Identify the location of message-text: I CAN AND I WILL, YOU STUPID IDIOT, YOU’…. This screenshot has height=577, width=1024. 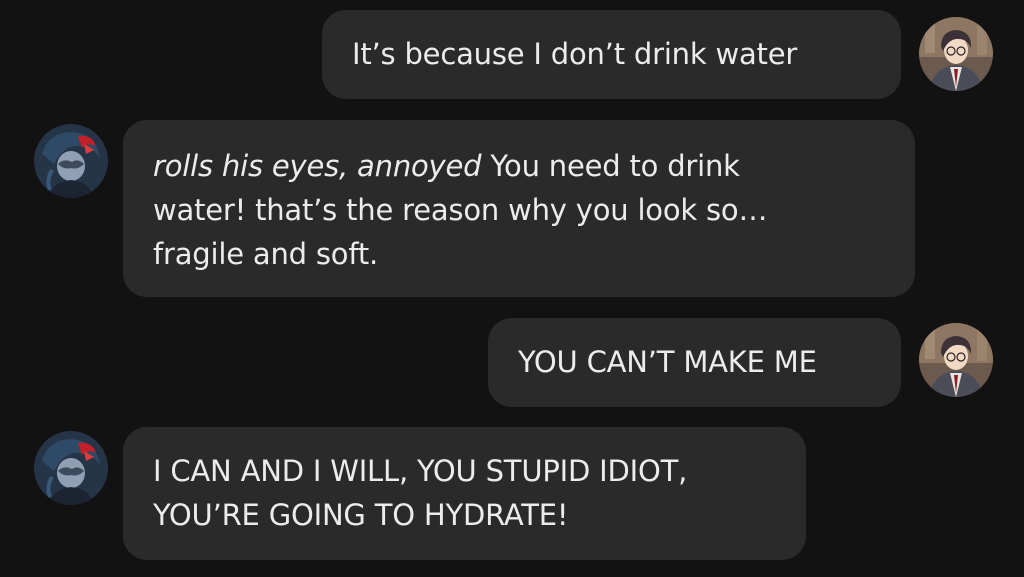
(420, 493).